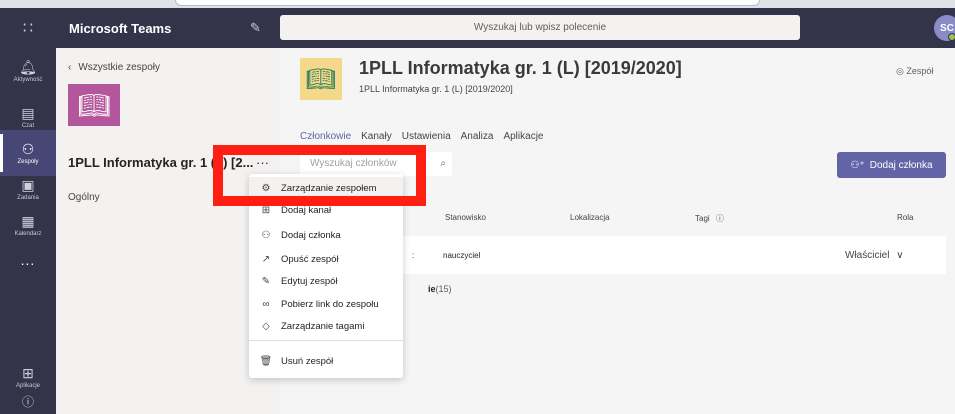 This screenshot has width=955, height=414. I want to click on teams-icon: ⚇, so click(28, 148).